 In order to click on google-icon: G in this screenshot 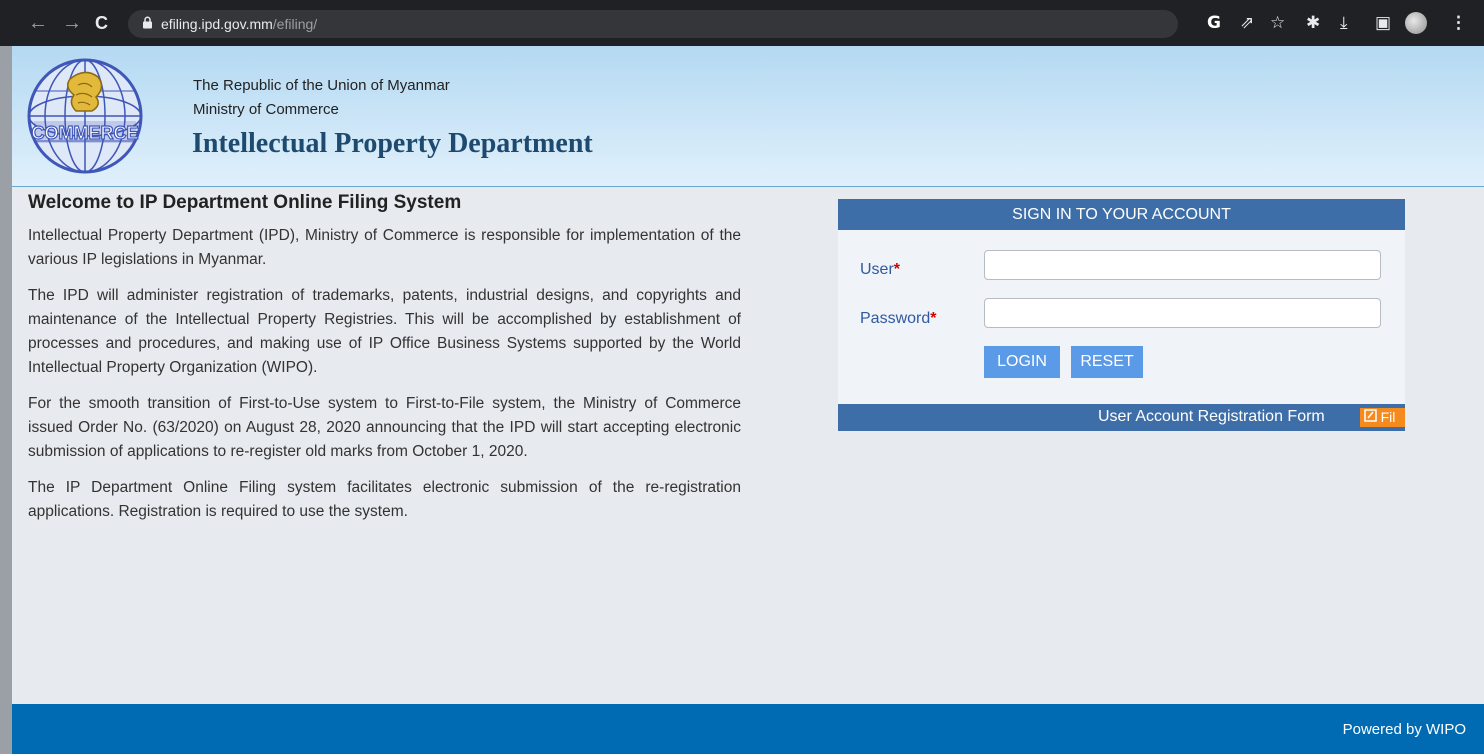, I will do `click(1214, 23)`.